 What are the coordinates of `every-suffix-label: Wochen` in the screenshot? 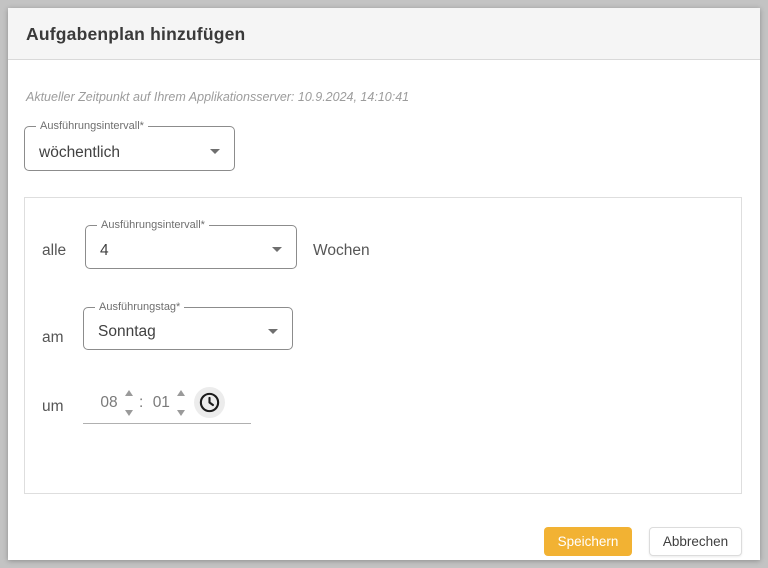 It's located at (341, 250).